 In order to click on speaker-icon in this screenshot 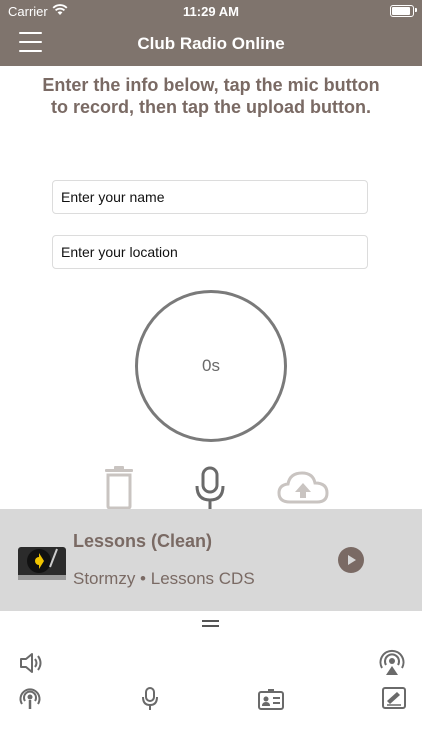, I will do `click(32, 663)`.